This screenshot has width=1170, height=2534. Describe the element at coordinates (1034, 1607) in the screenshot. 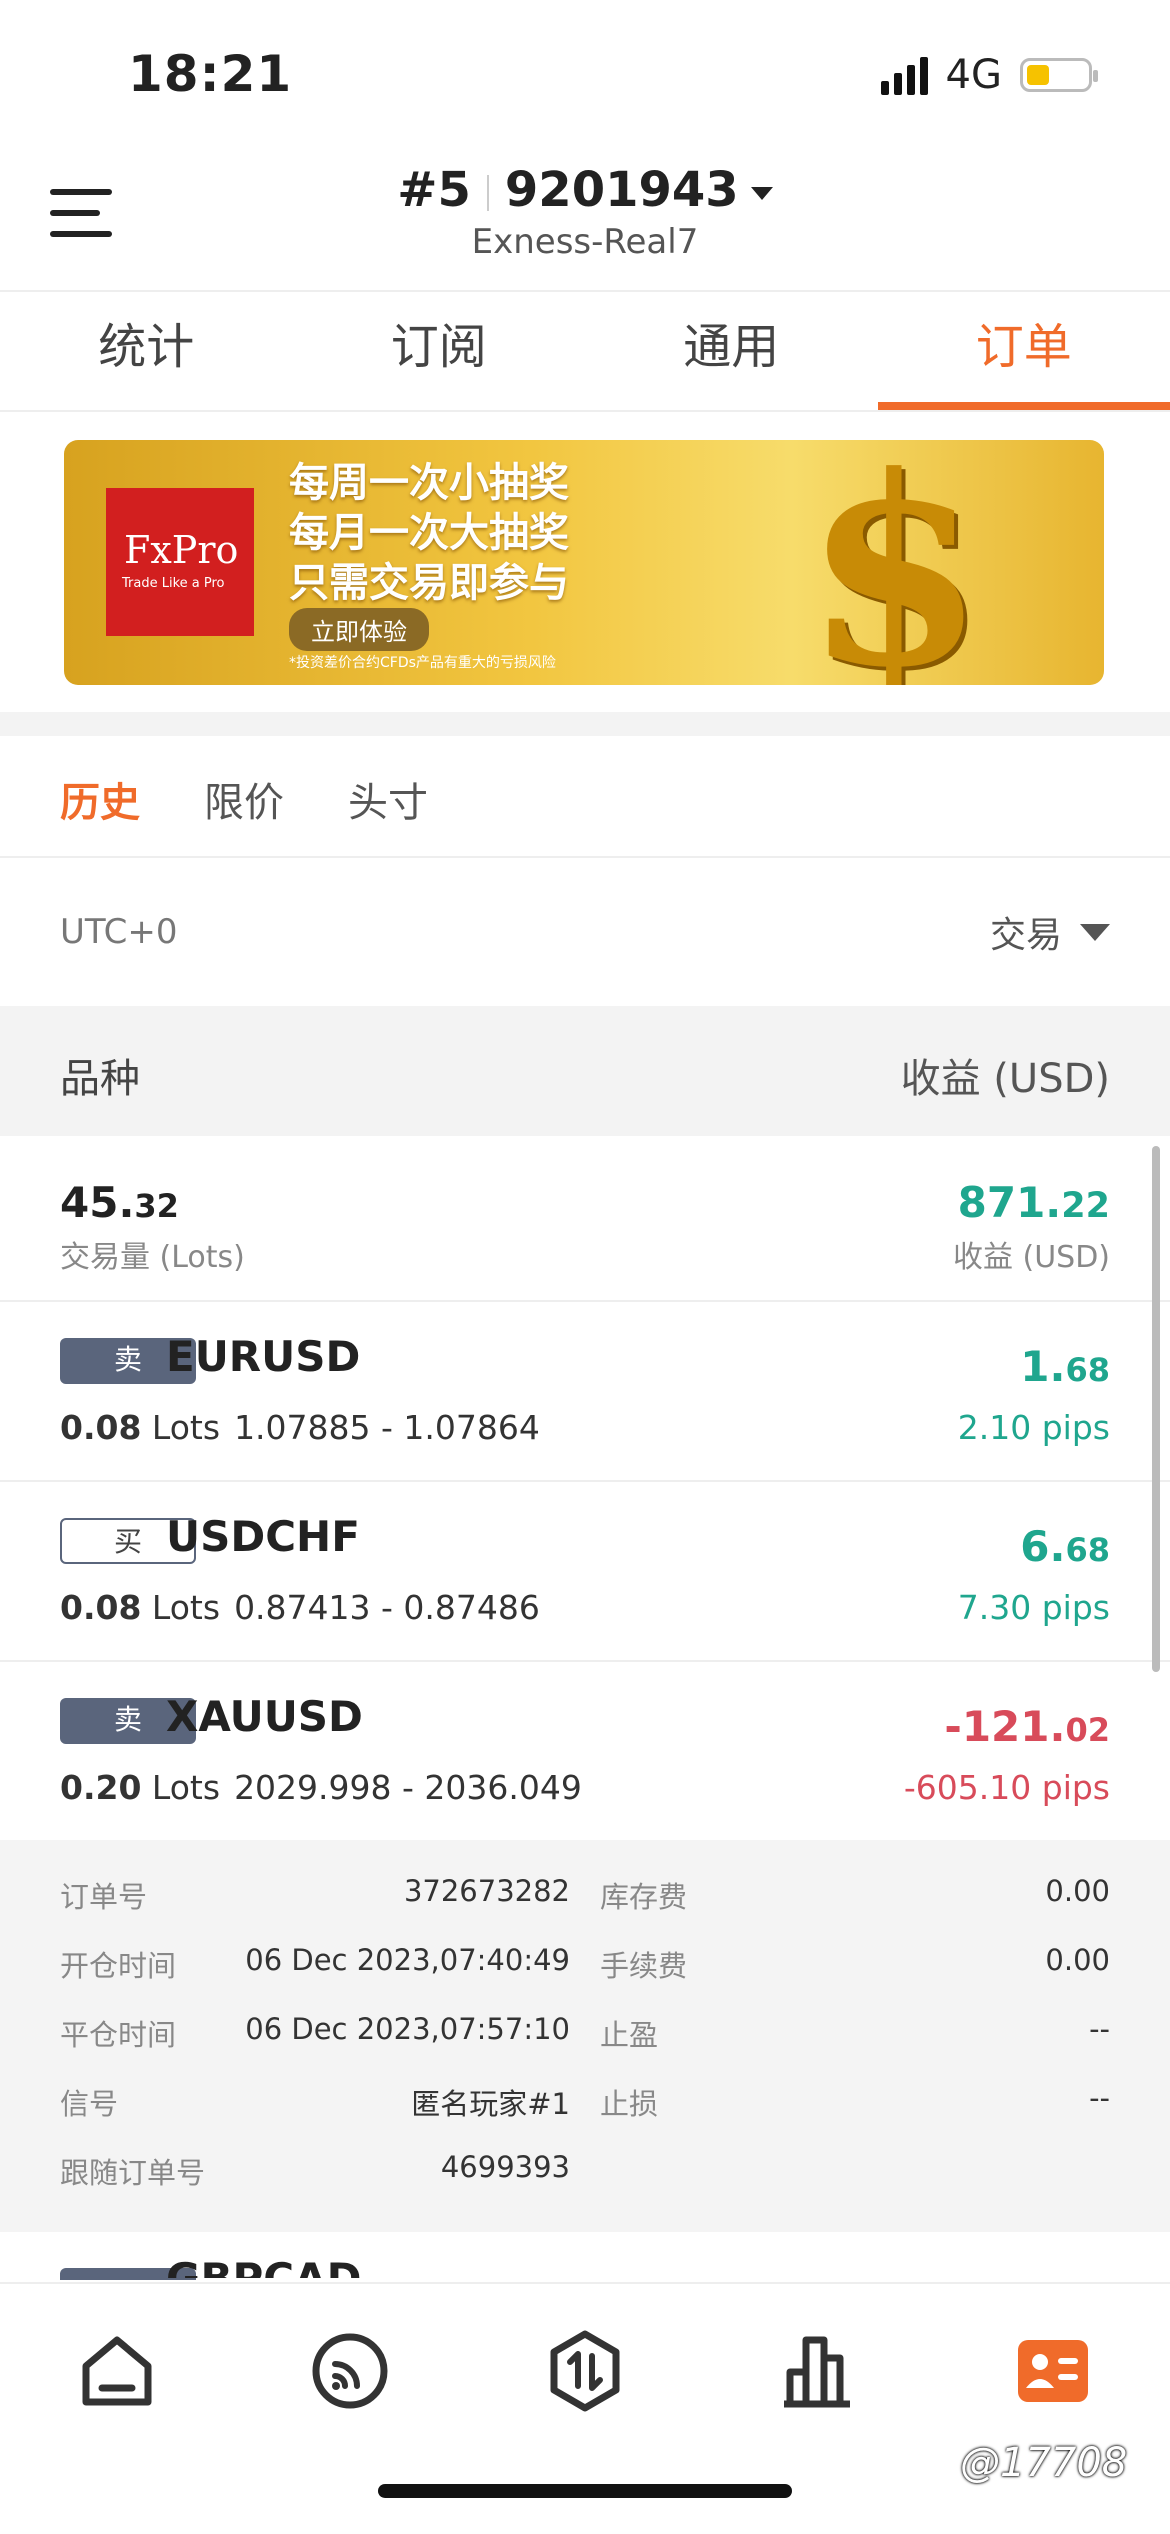

I see `order-pips: 7.30 pips` at that location.